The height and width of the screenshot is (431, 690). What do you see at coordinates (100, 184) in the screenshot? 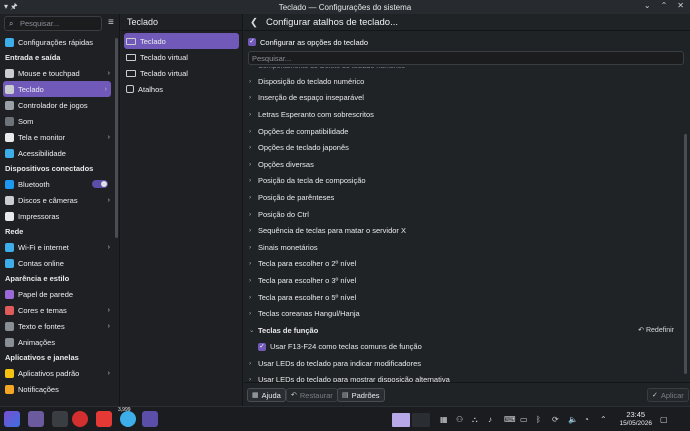
I see `bluetooth-toggle` at bounding box center [100, 184].